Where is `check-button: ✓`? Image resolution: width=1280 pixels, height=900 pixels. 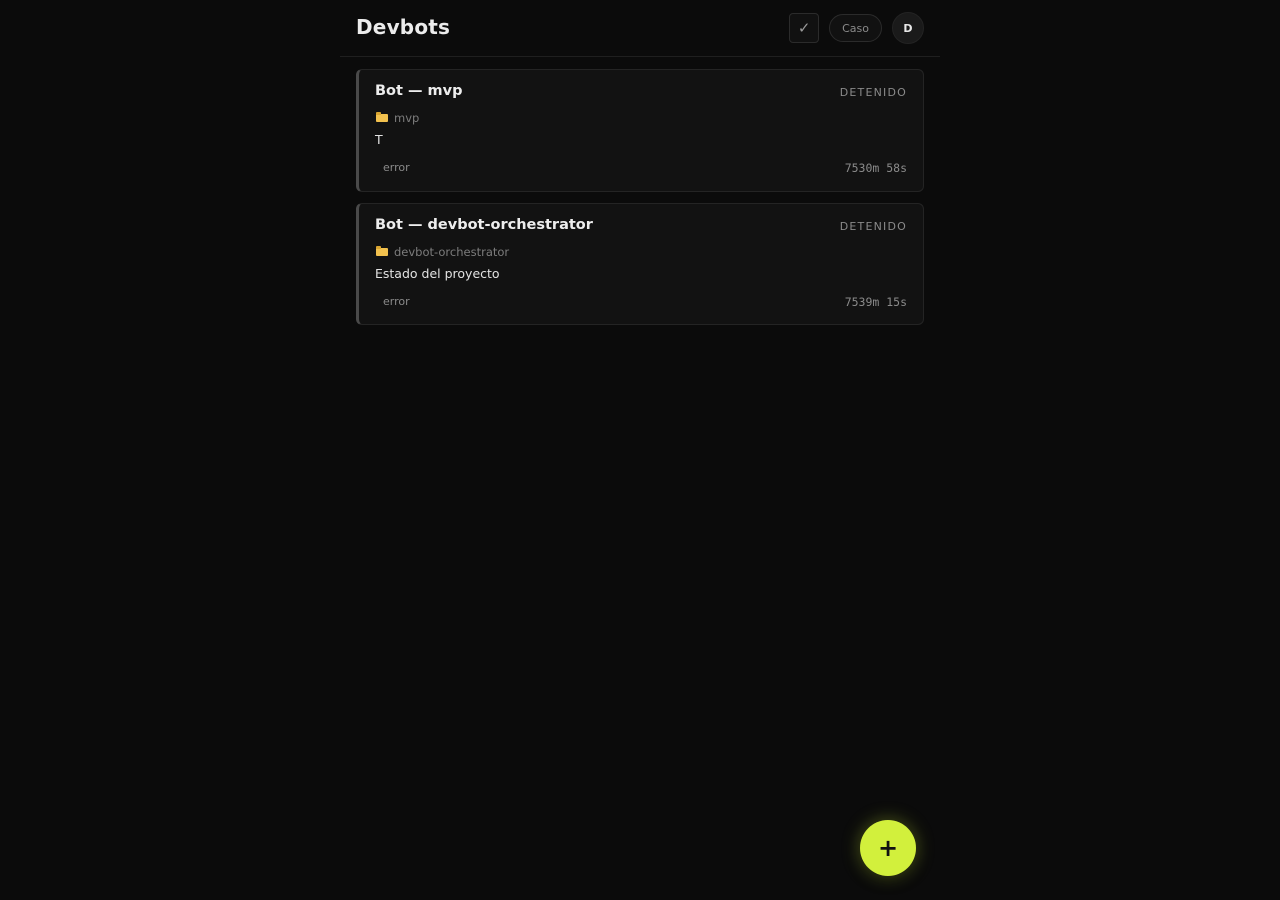 check-button: ✓ is located at coordinates (804, 28).